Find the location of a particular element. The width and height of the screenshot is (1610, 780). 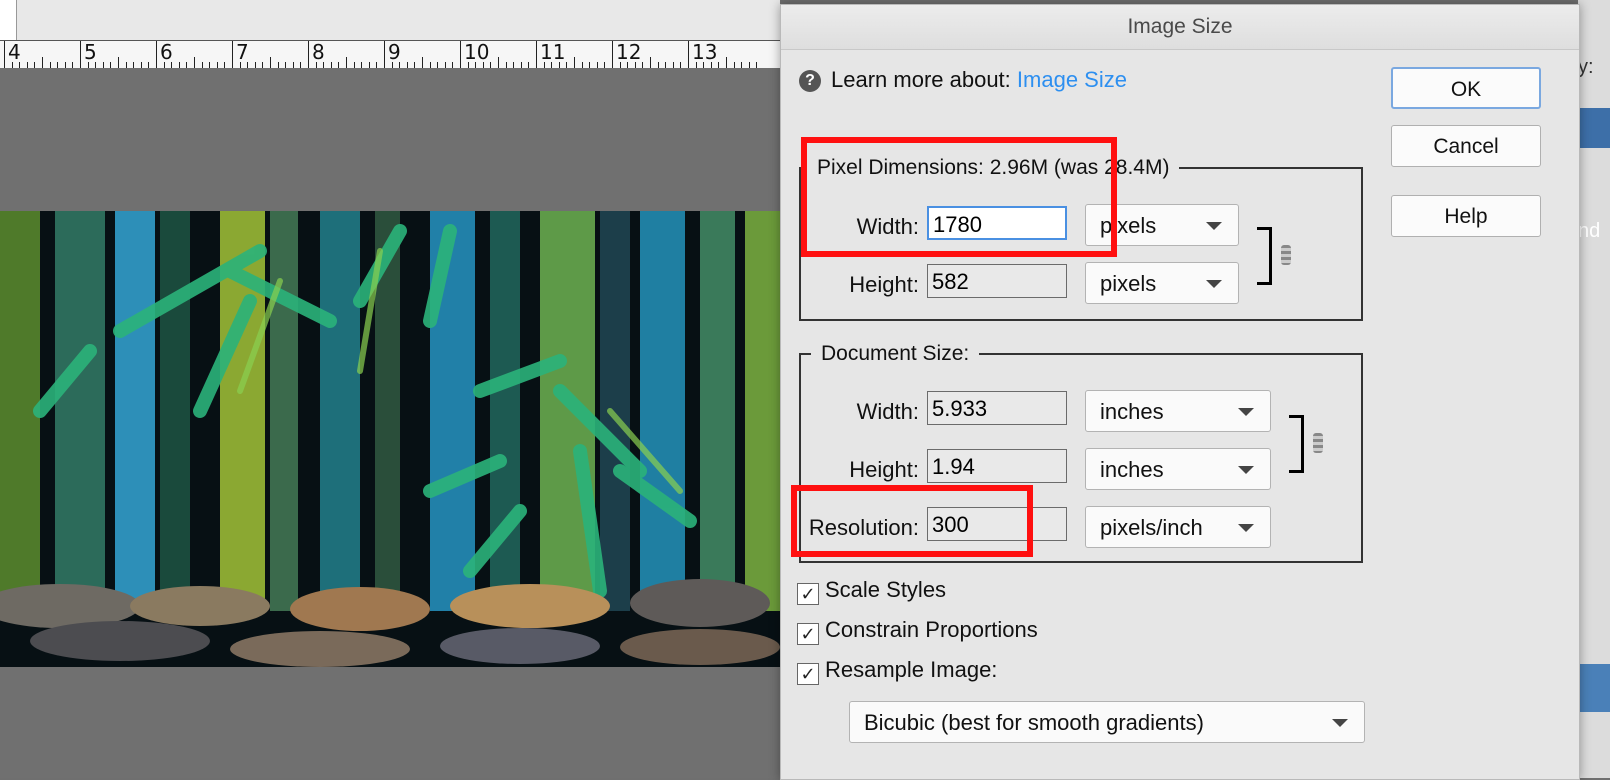

ruler-number: 10 is located at coordinates (477, 52).